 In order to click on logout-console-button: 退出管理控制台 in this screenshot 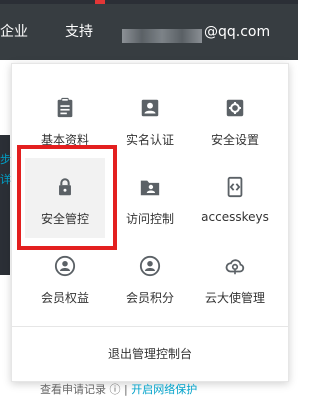, I will do `click(150, 354)`.